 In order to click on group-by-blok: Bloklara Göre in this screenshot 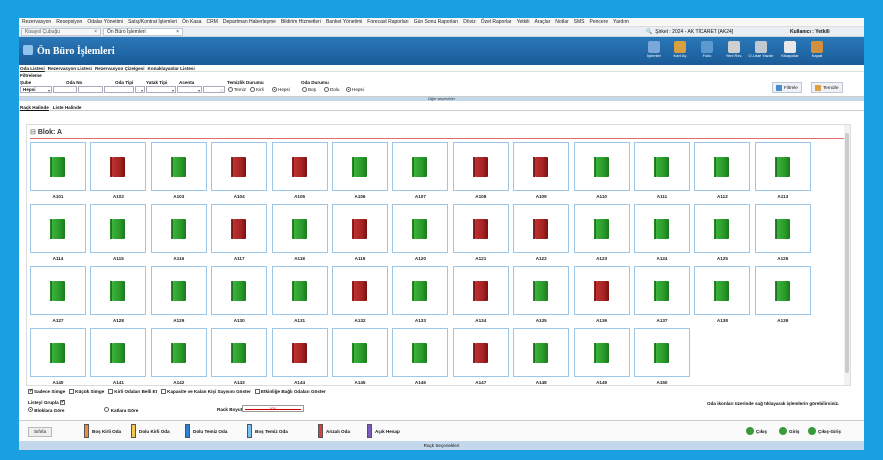, I will do `click(46, 410)`.